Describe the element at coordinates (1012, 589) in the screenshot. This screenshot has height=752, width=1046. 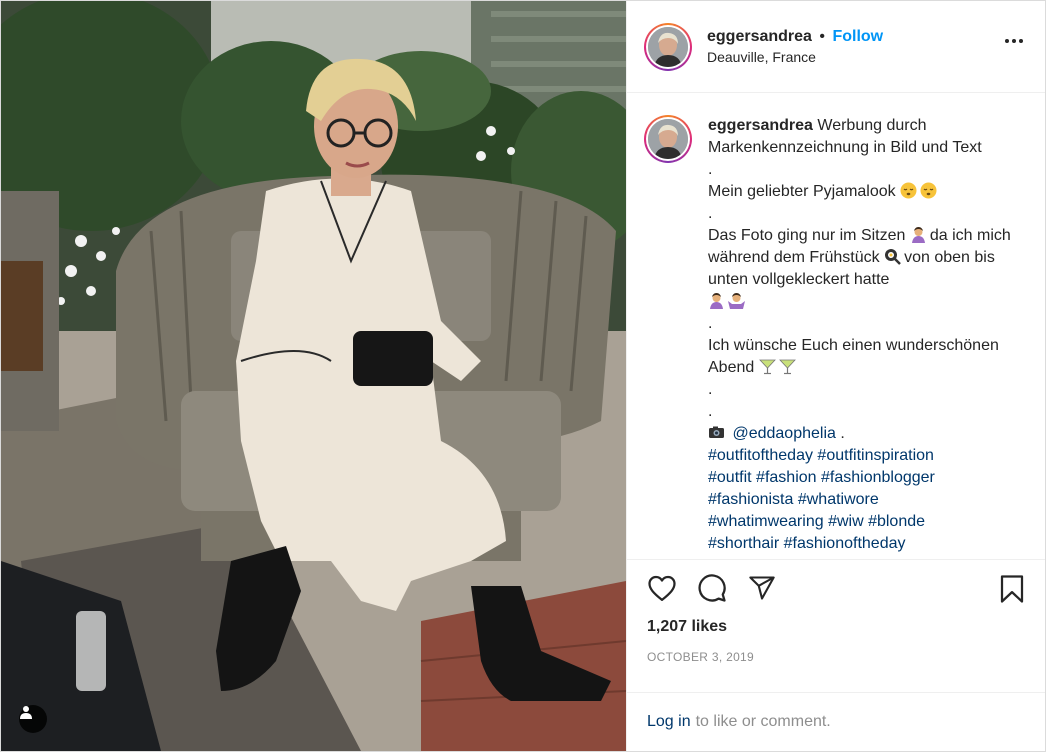
I see `bookmark-icon` at that location.